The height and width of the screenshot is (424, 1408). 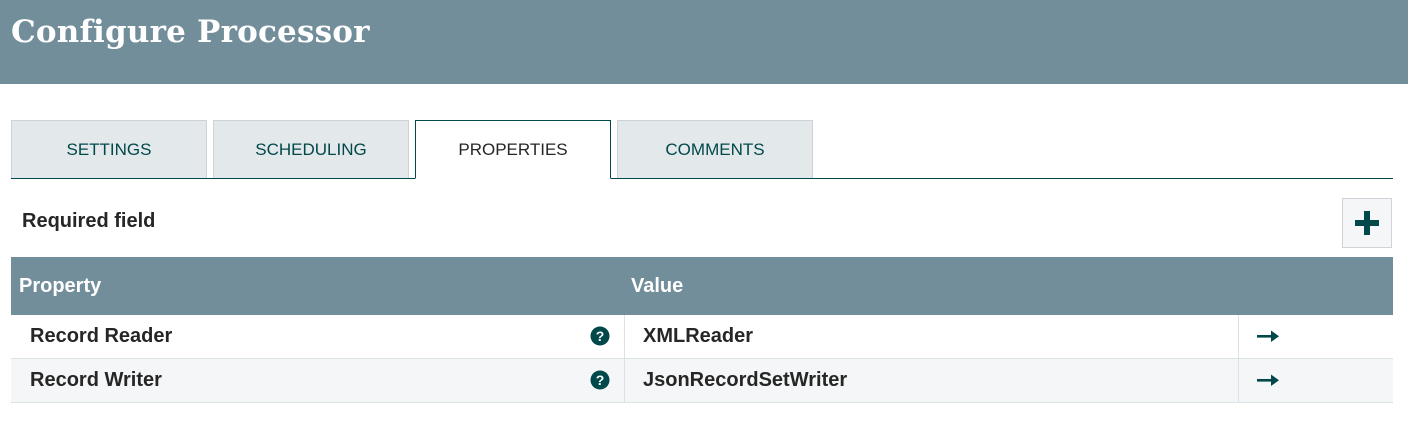 What do you see at coordinates (698, 336) in the screenshot?
I see `property-value: XMLReader` at bounding box center [698, 336].